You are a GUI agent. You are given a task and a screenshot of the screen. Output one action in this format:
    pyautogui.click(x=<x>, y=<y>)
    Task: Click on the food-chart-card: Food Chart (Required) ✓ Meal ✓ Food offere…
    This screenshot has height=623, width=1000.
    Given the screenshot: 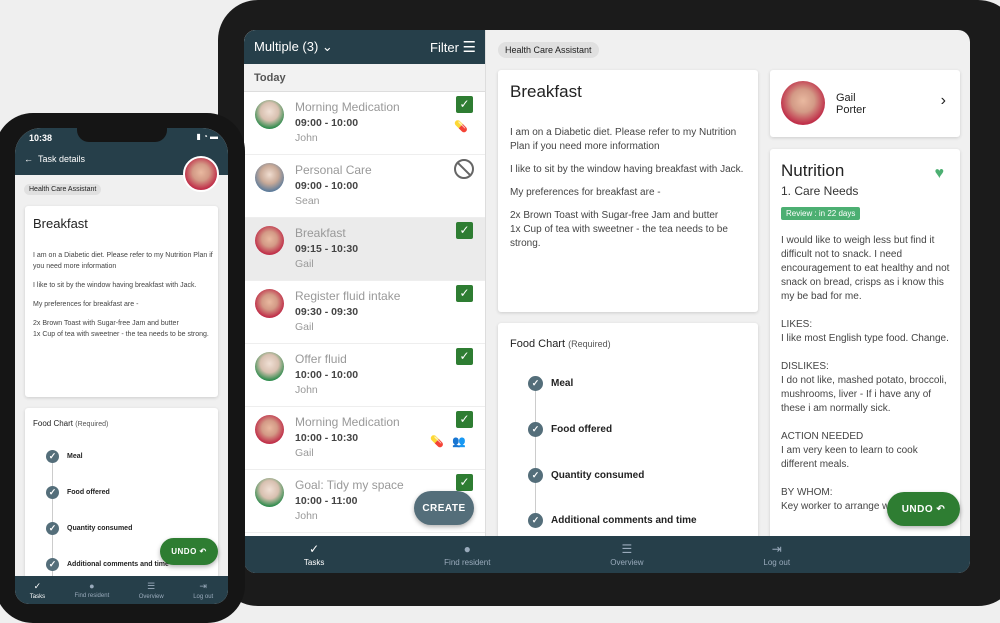 What is the action you would take?
    pyautogui.click(x=628, y=433)
    